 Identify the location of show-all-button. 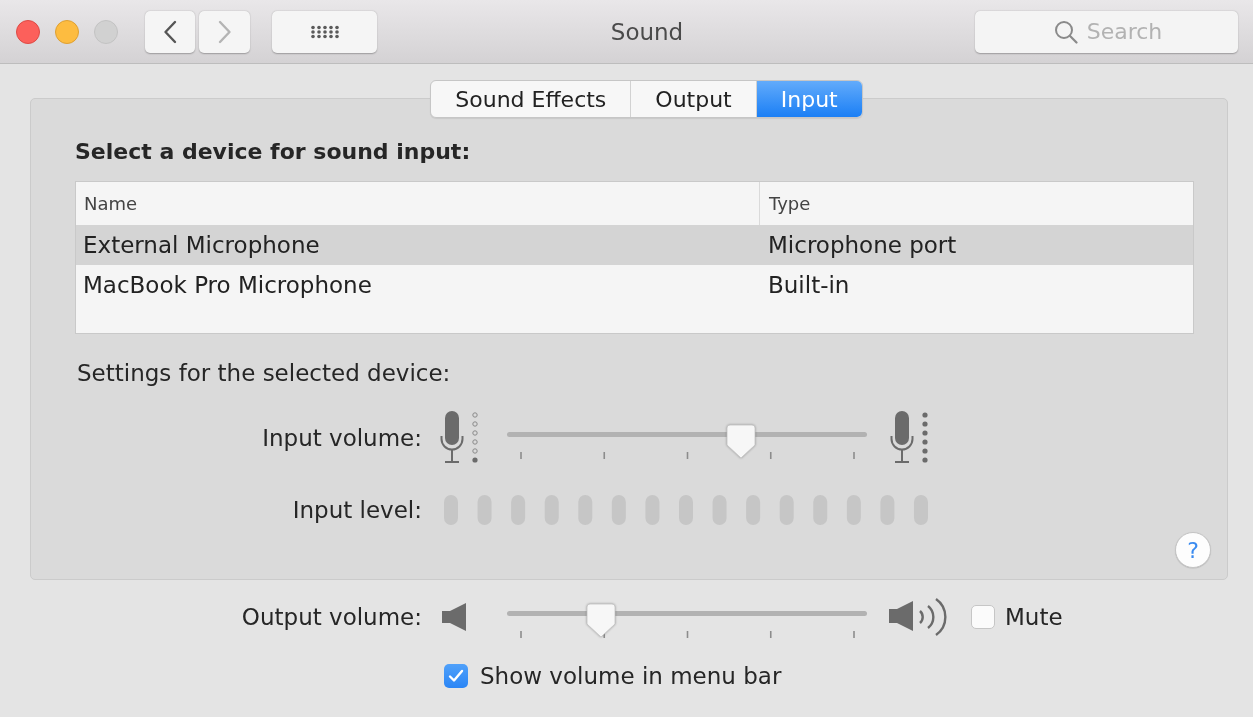
(324, 31).